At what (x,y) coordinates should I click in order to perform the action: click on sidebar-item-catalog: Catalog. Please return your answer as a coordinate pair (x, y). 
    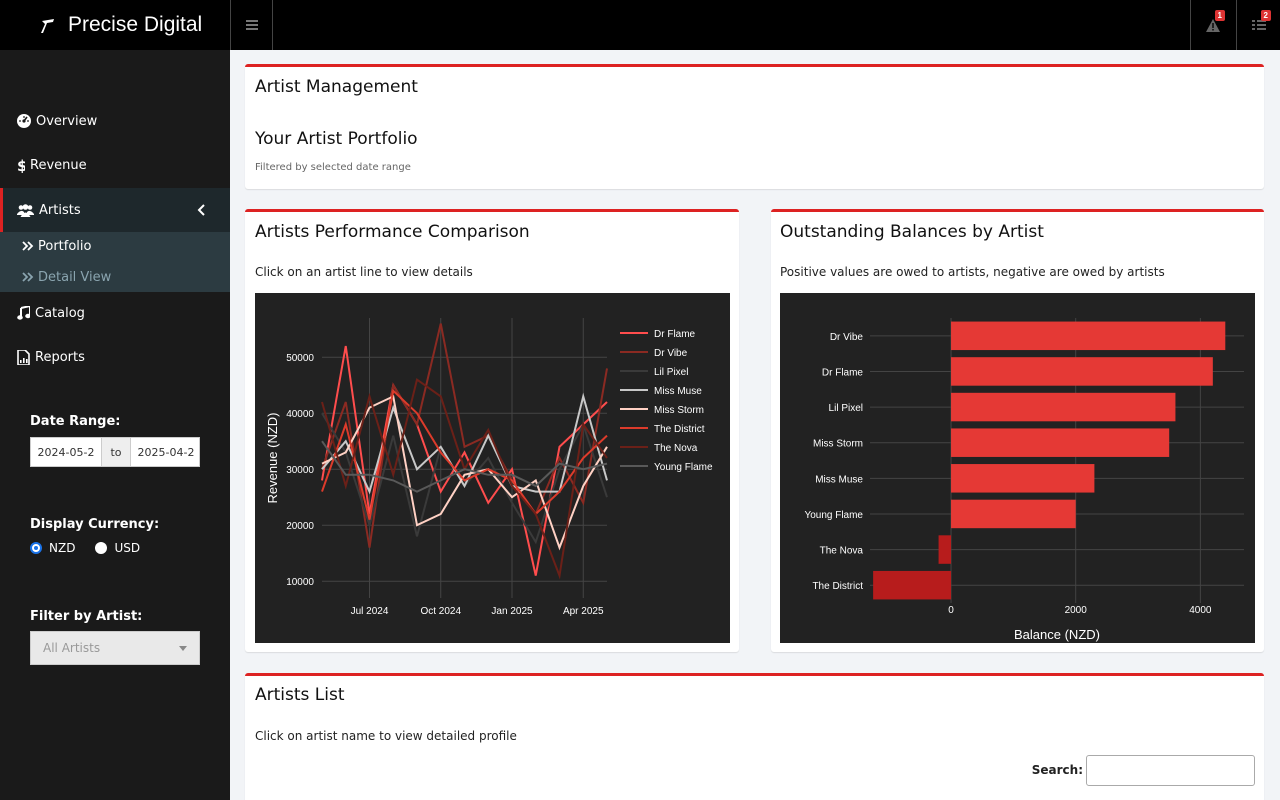
    Looking at the image, I should click on (115, 313).